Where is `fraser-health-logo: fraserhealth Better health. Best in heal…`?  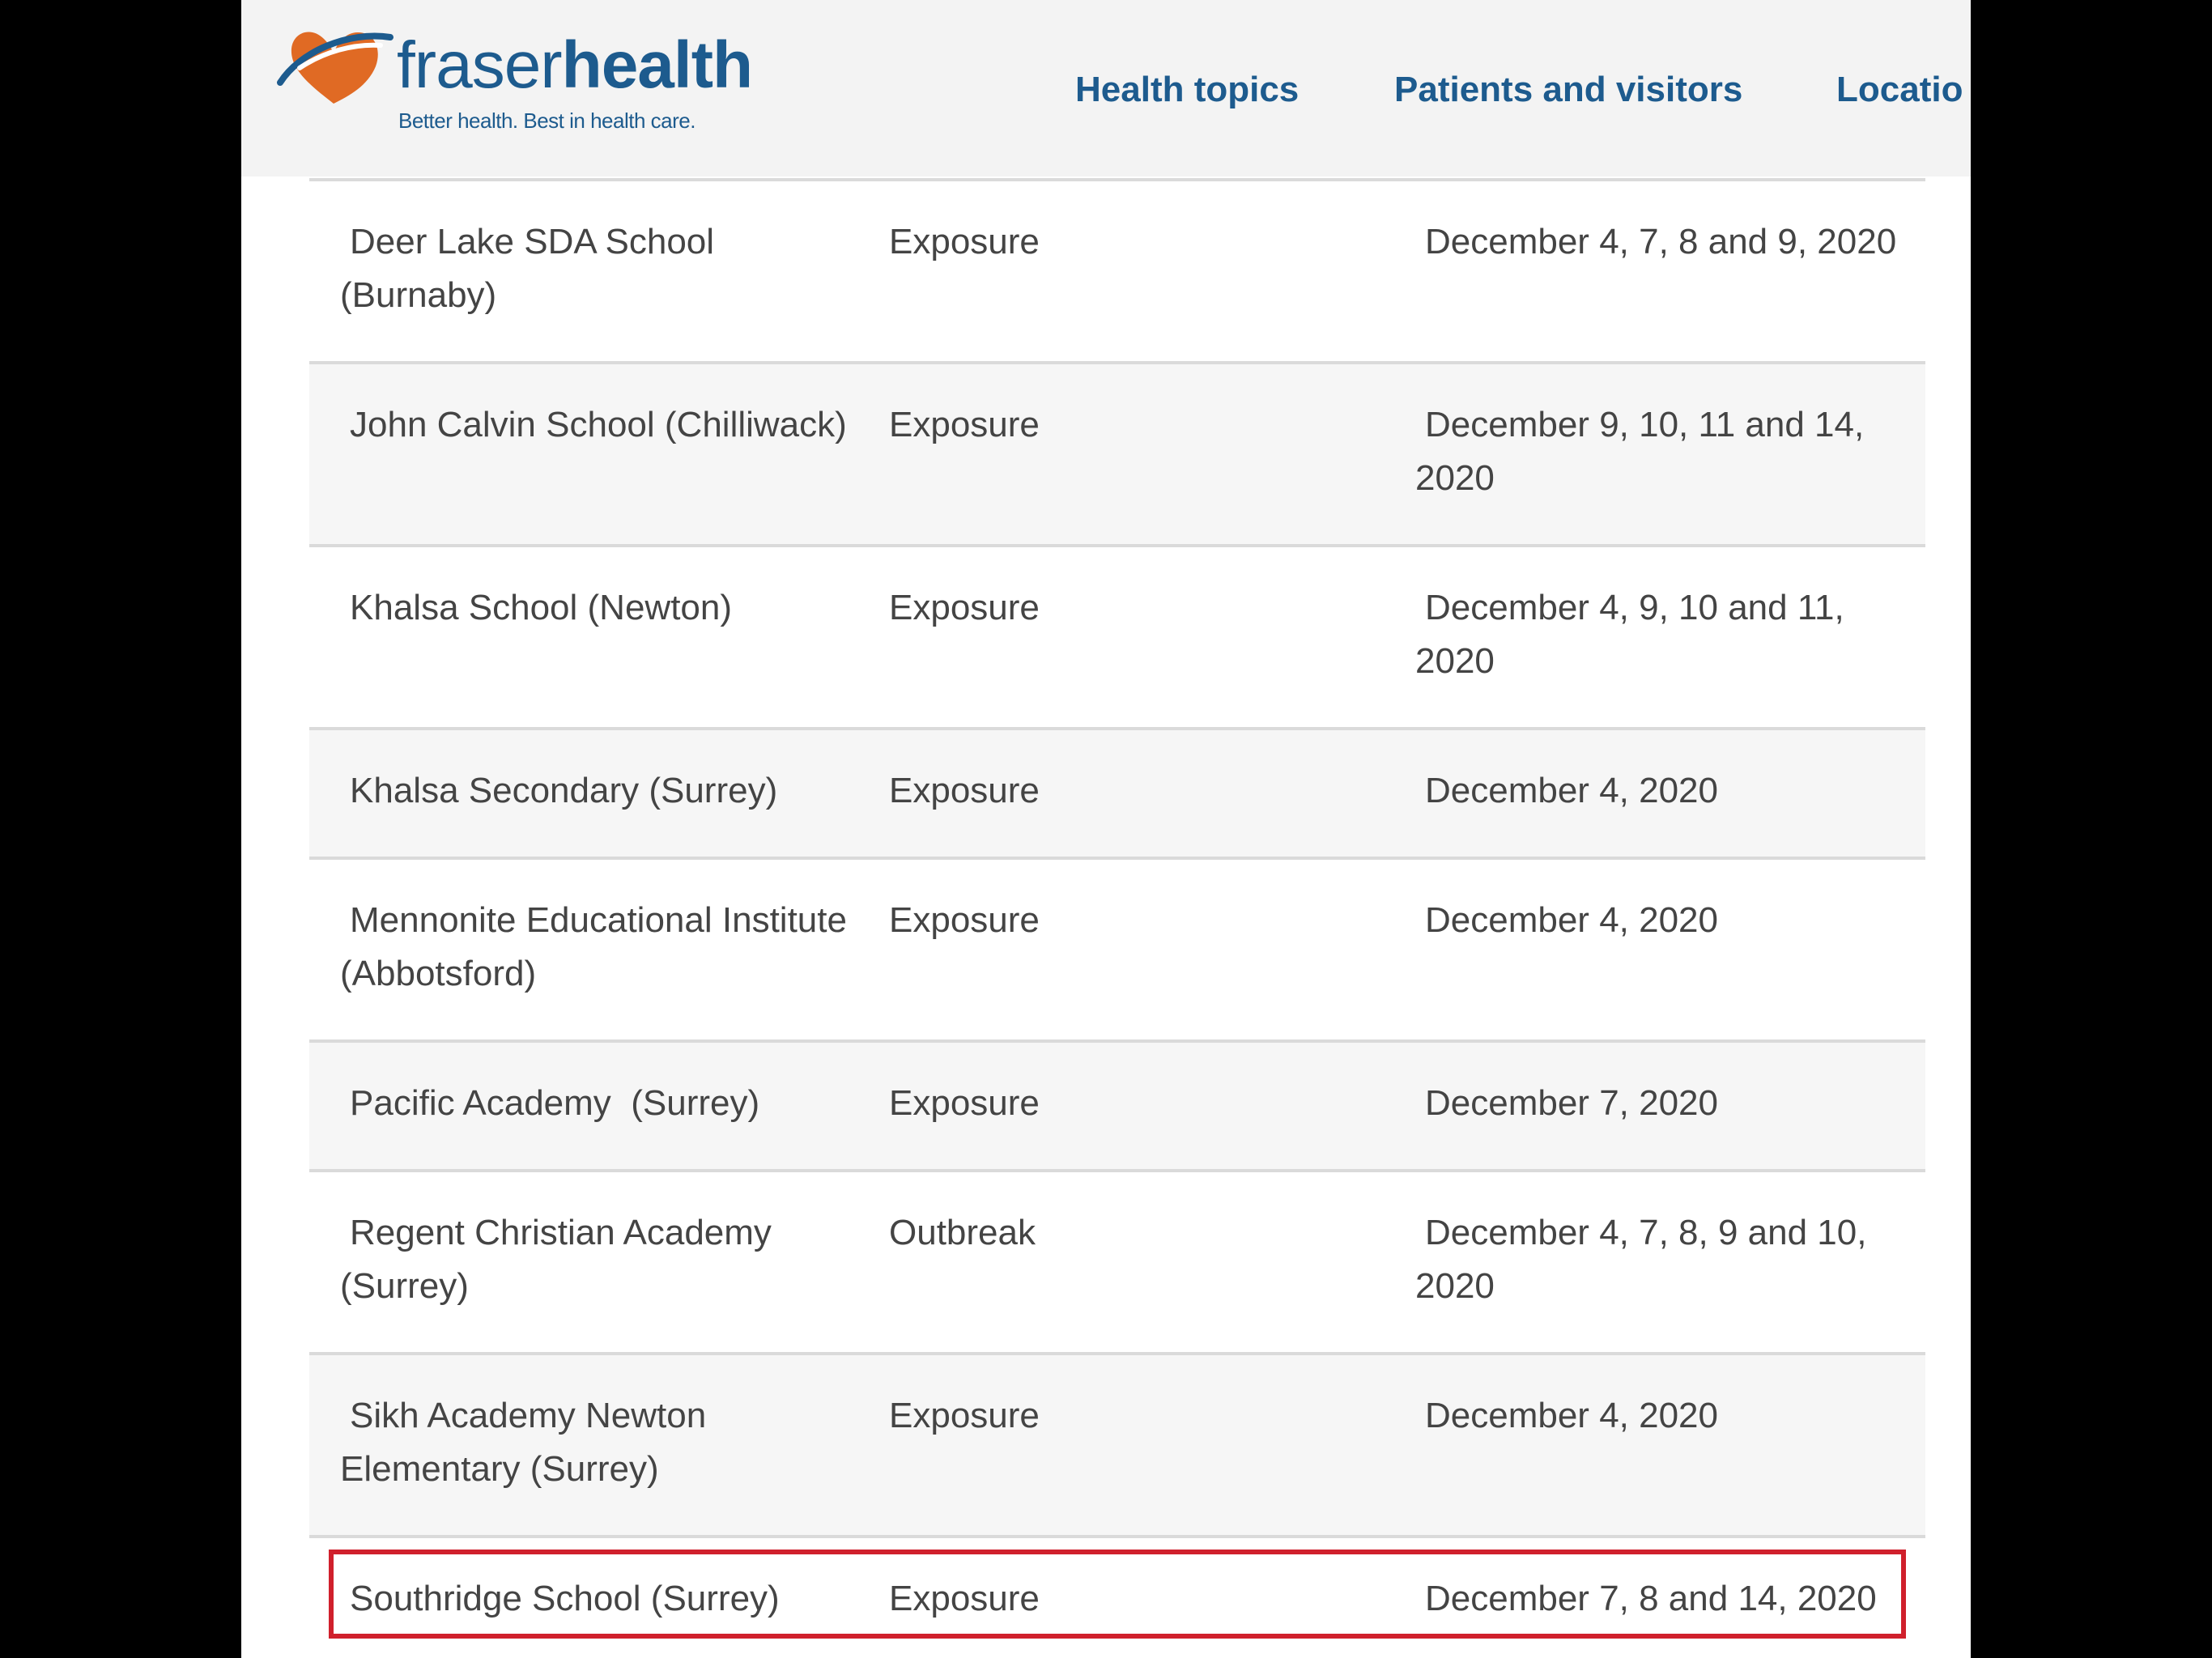 fraser-health-logo: fraserhealth Better health. Best in heal… is located at coordinates (514, 80).